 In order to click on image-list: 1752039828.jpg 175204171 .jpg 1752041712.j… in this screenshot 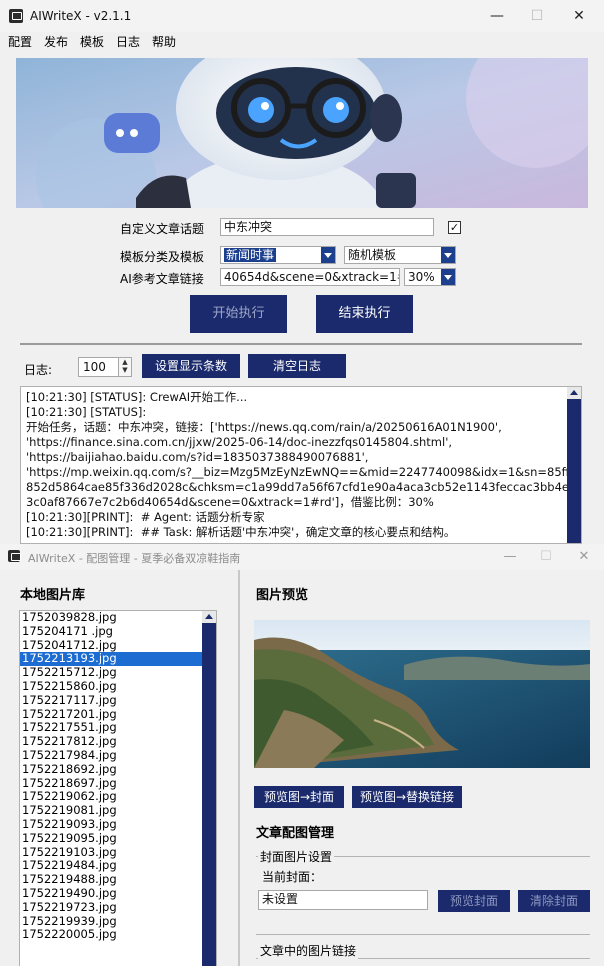, I will do `click(118, 788)`.